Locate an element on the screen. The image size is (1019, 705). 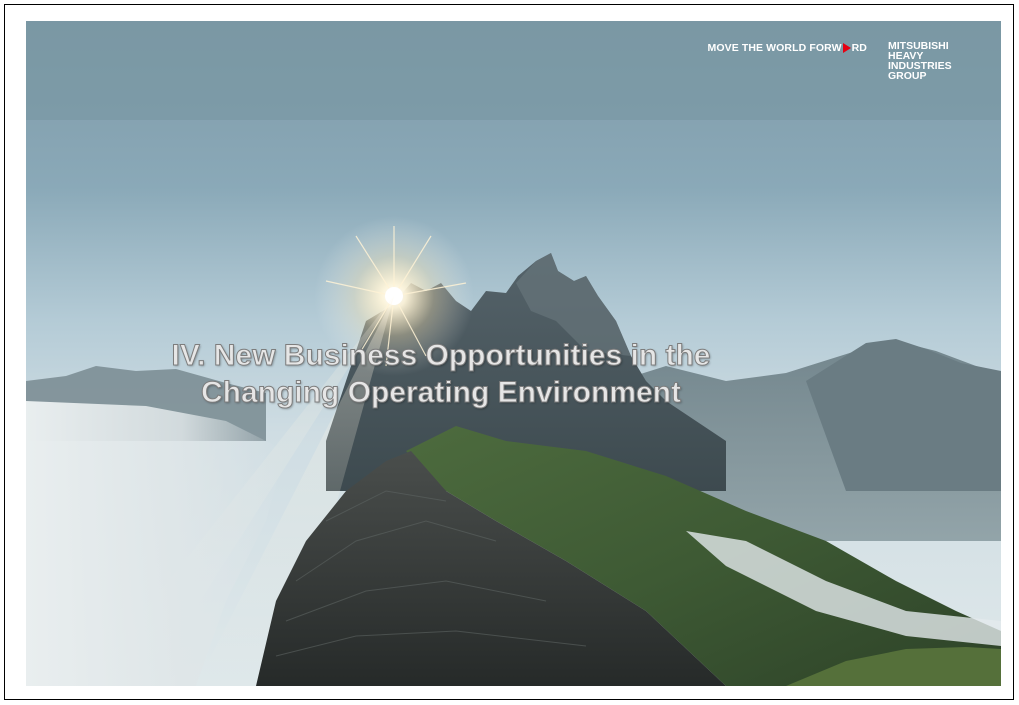
company-logo: MITSUBISHI HEAVY INDUSTRIES GROUP is located at coordinates (920, 61).